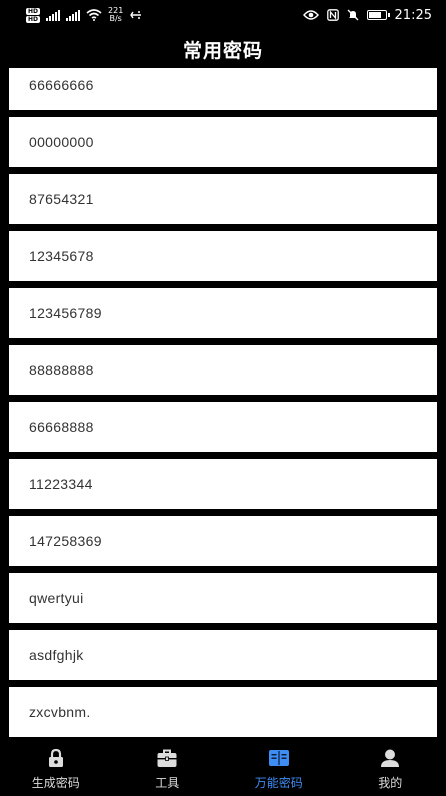  What do you see at coordinates (56, 769) in the screenshot?
I see `nav-item-generate-password: 生成密码` at bounding box center [56, 769].